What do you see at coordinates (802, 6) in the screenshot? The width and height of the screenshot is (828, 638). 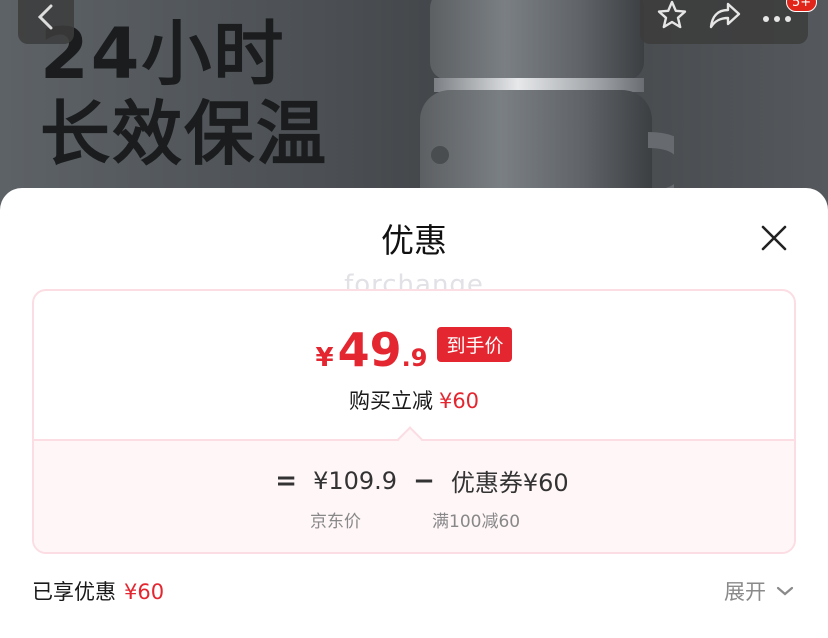 I see `message-count-badge: 5+` at bounding box center [802, 6].